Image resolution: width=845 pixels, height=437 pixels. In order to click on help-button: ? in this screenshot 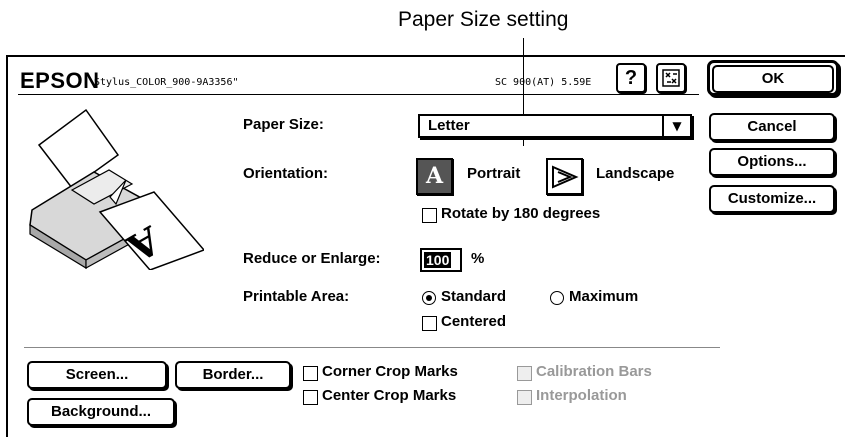, I will do `click(631, 78)`.